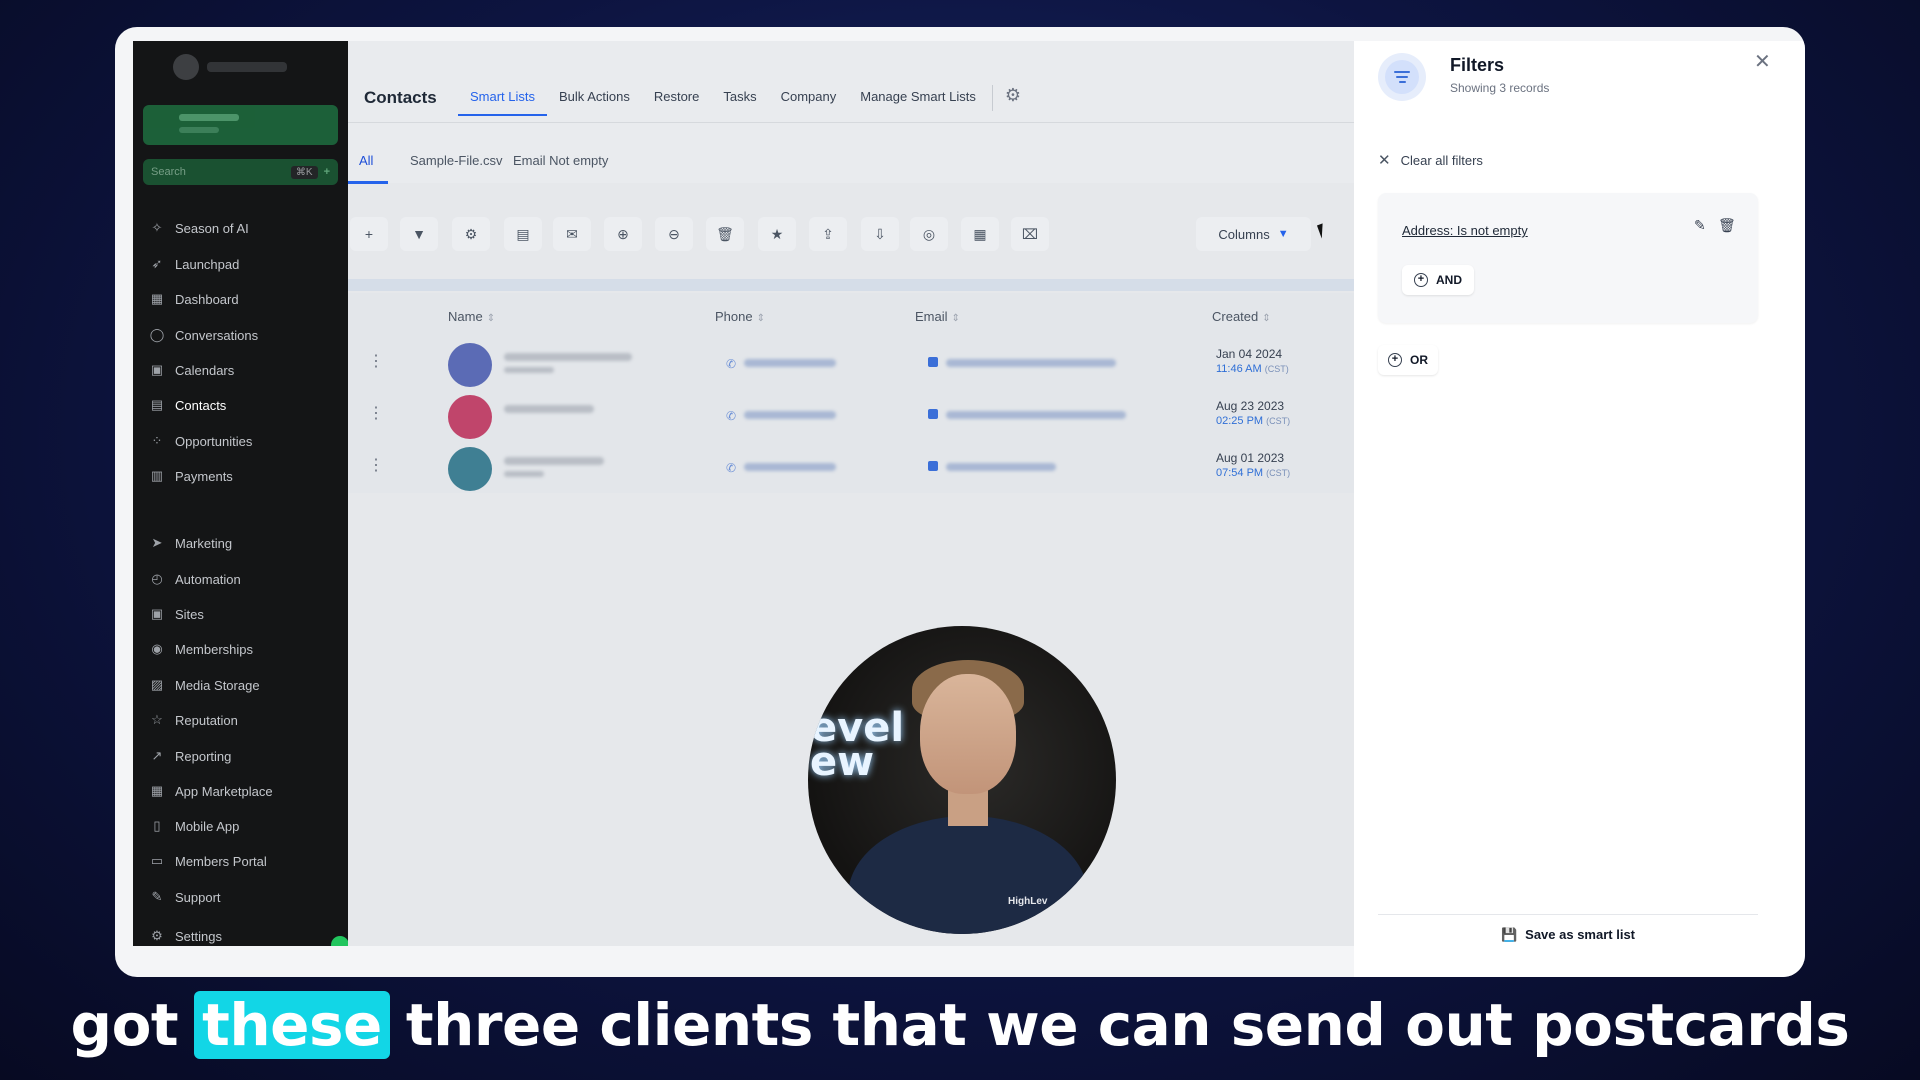  Describe the element at coordinates (201, 649) in the screenshot. I see `sidebar-item-memberships: ◉ Memberships` at that location.